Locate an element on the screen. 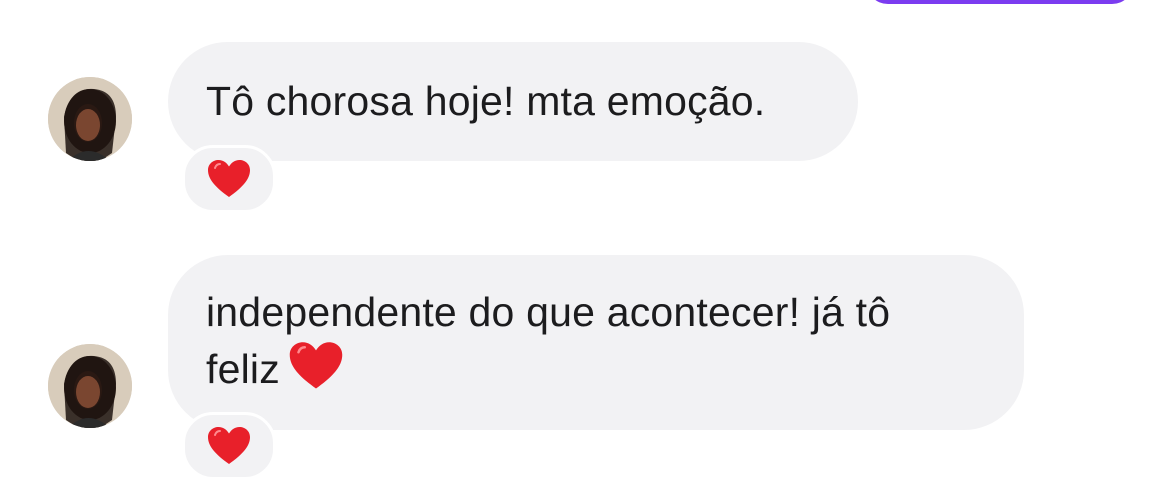  message-text-fragment: feliz is located at coordinates (243, 369).